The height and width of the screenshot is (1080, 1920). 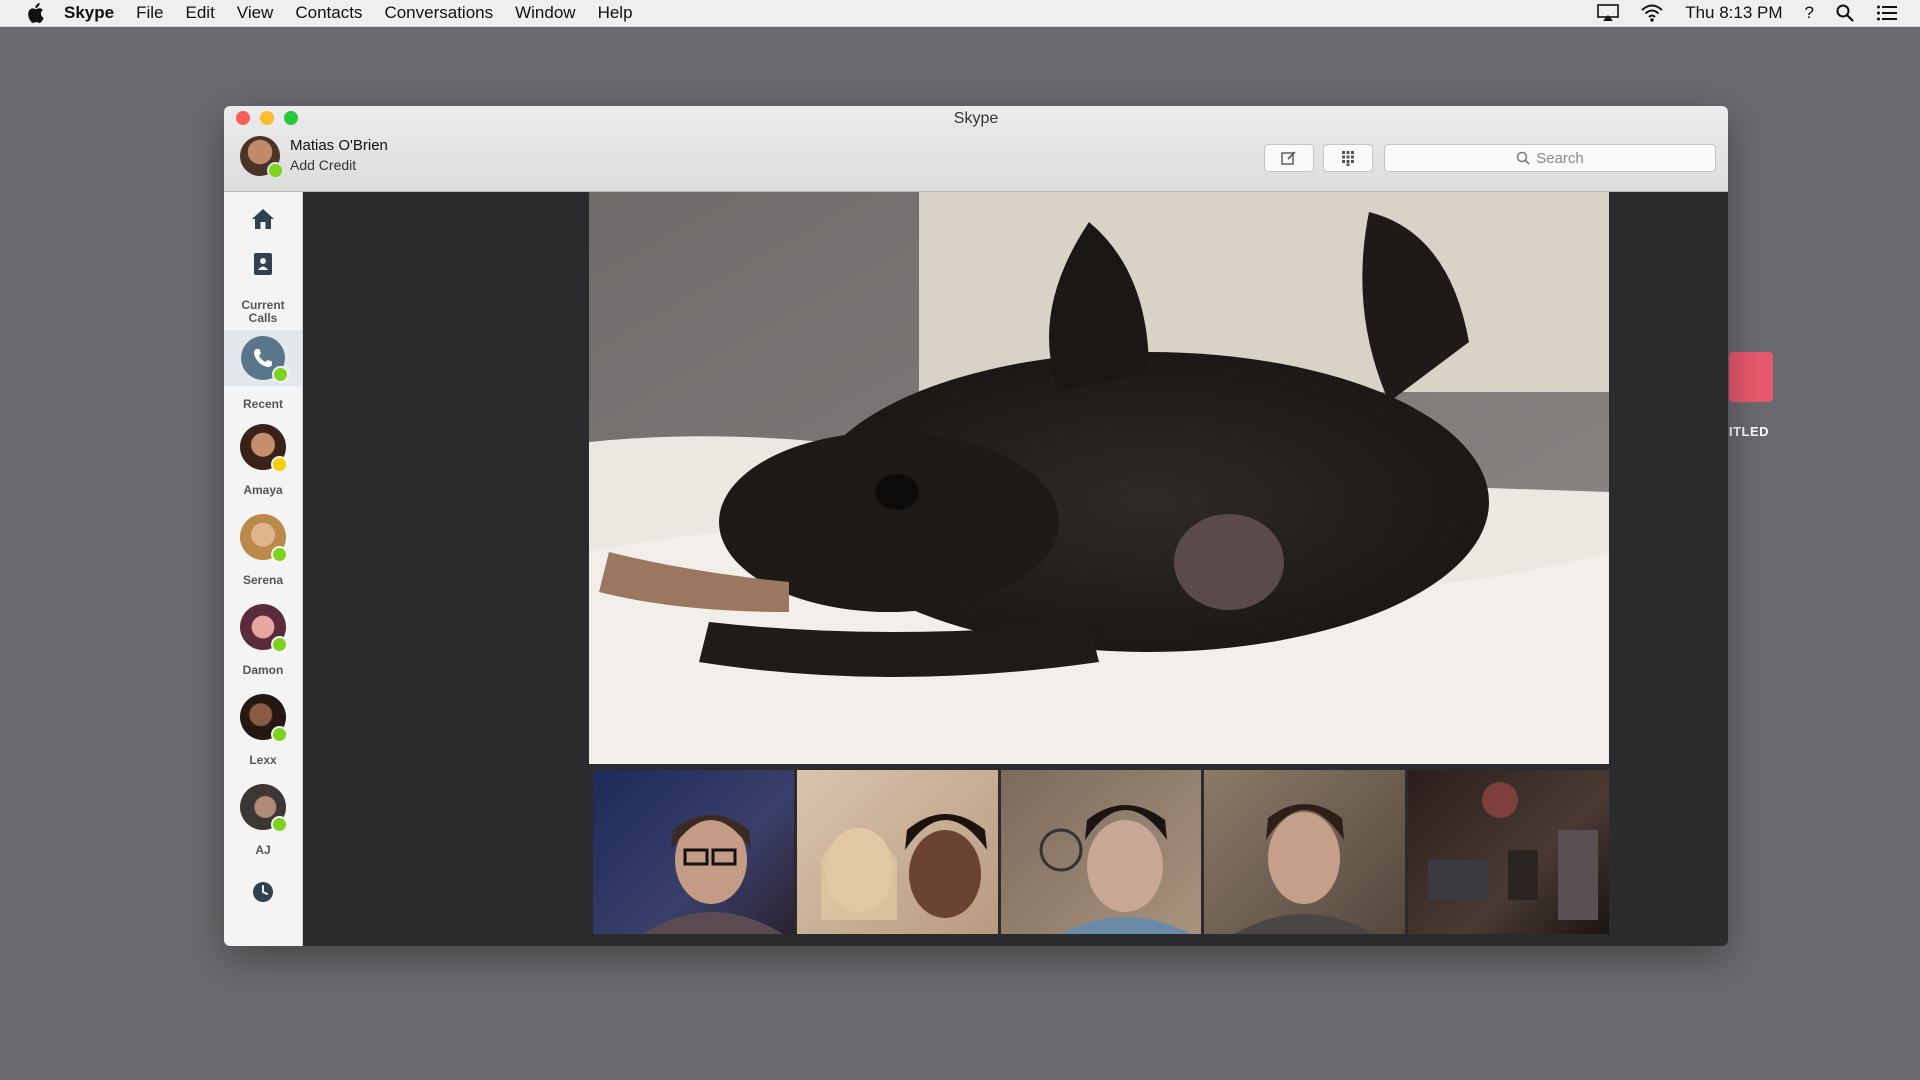 What do you see at coordinates (263, 670) in the screenshot?
I see `contact-name-damon: Damon` at bounding box center [263, 670].